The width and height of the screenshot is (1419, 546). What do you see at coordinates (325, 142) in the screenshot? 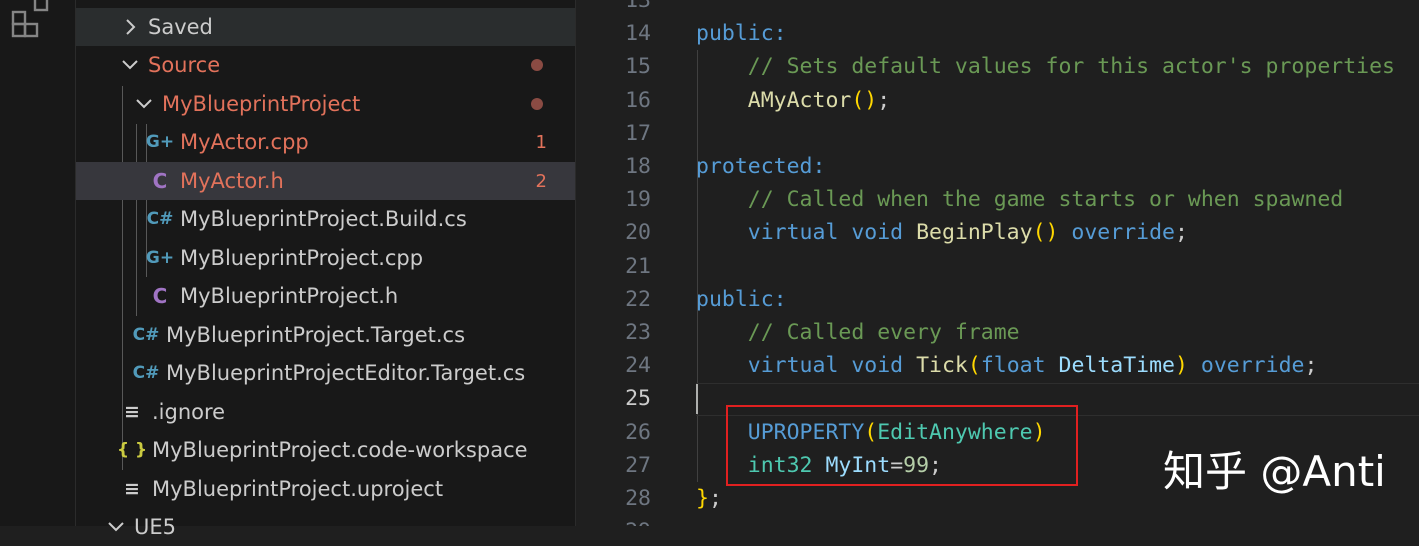
I see `tree-item-myactor-cpp: G+ MyActor.cpp 1` at bounding box center [325, 142].